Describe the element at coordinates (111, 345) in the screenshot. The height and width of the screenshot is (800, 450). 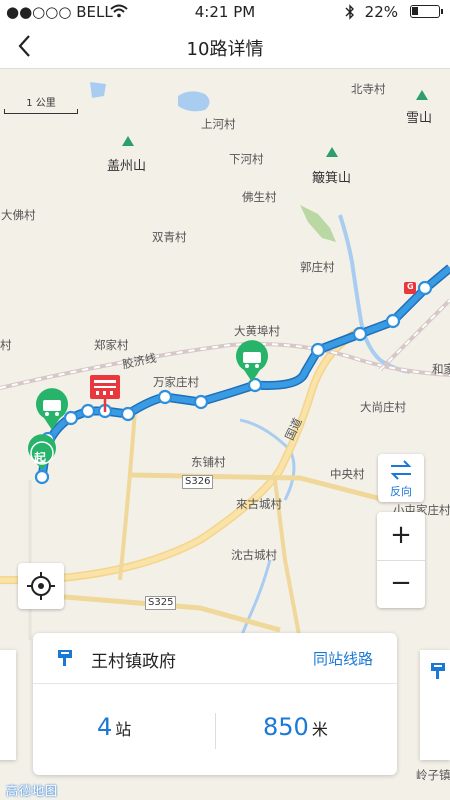
I see `map-label: 郑家村` at that location.